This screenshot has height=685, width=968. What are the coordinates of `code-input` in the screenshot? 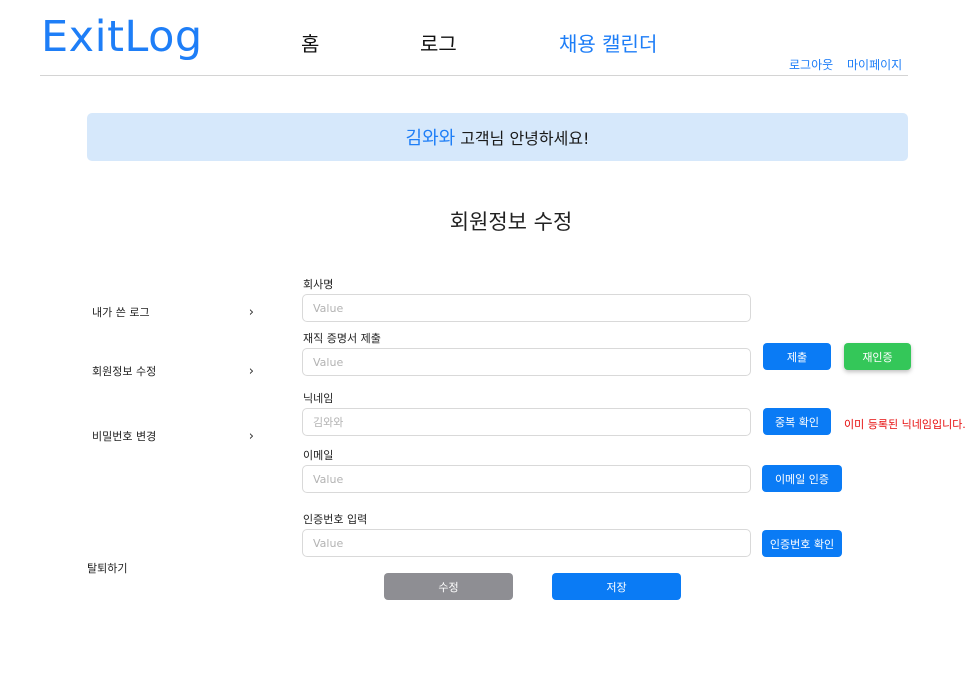 It's located at (526, 543).